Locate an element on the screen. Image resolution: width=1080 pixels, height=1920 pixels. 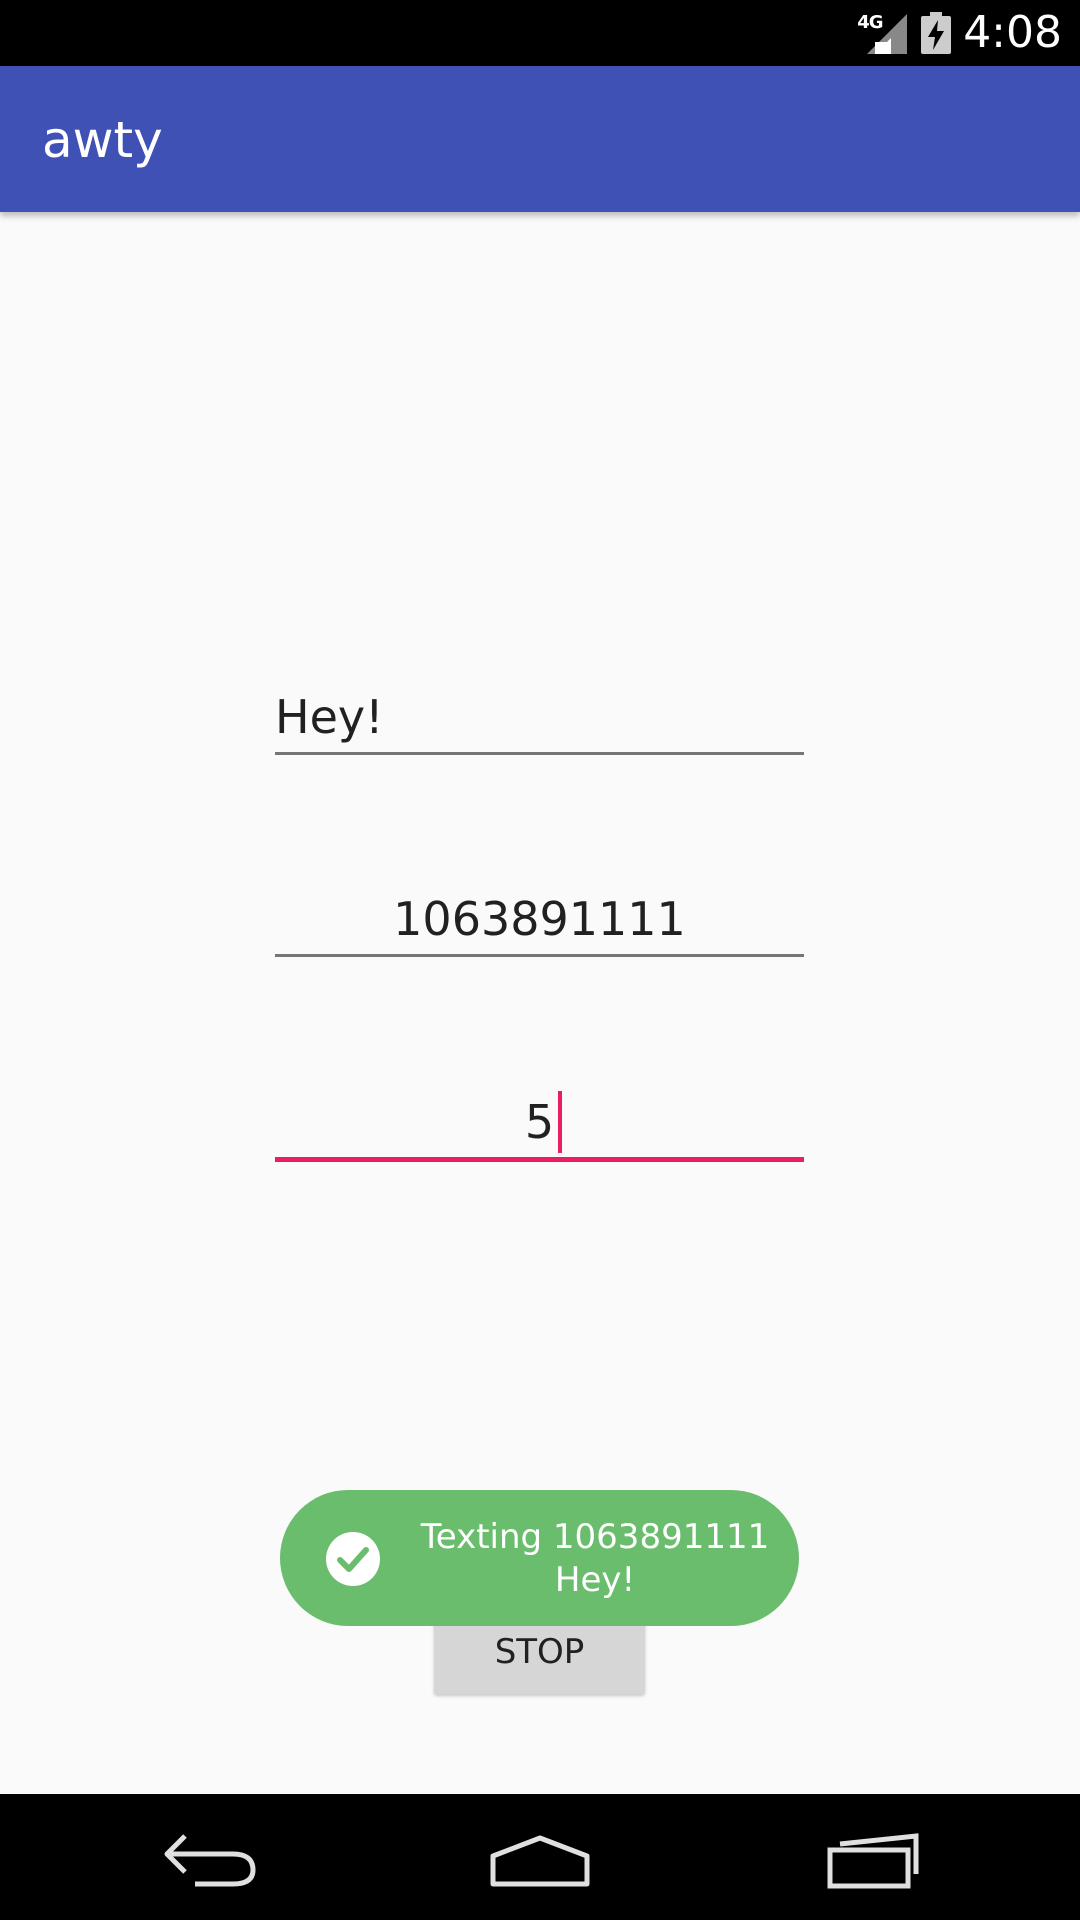
phone-number-value: 1063891111 is located at coordinates (539, 919).